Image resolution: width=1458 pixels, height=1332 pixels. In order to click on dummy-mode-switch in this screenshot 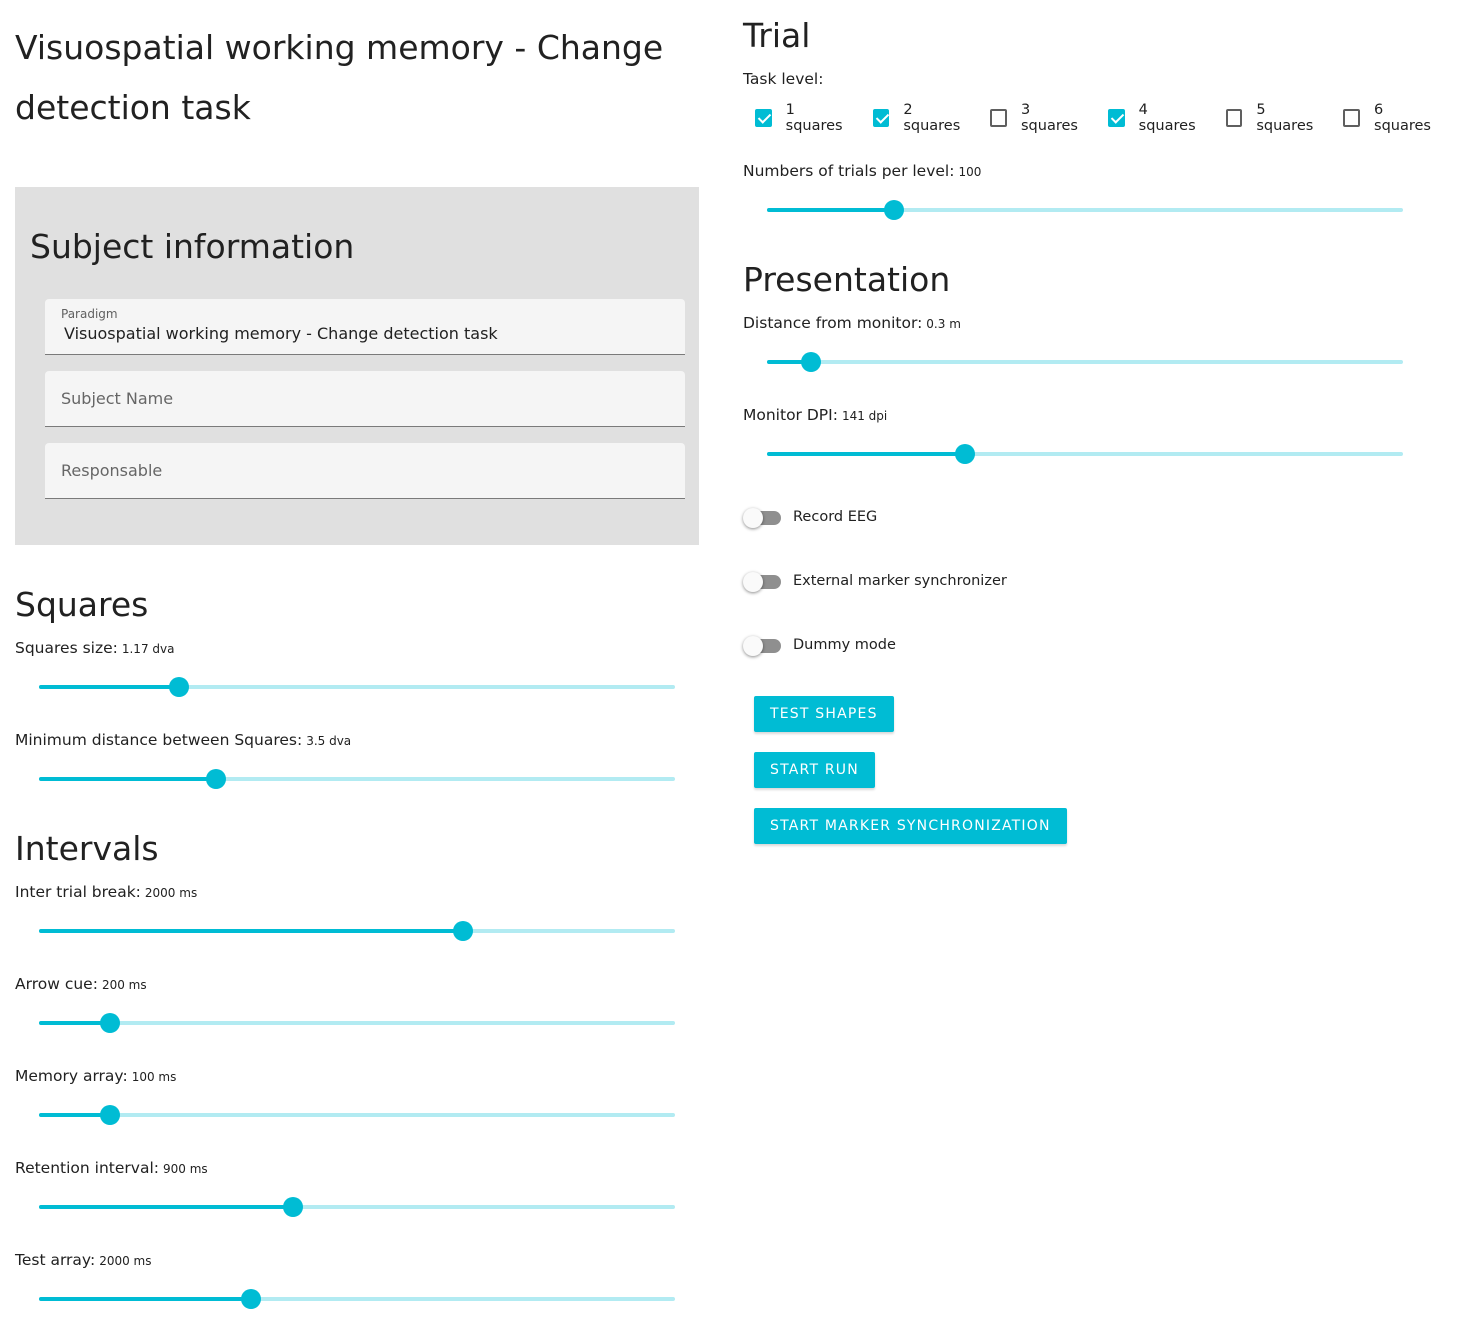, I will do `click(763, 646)`.